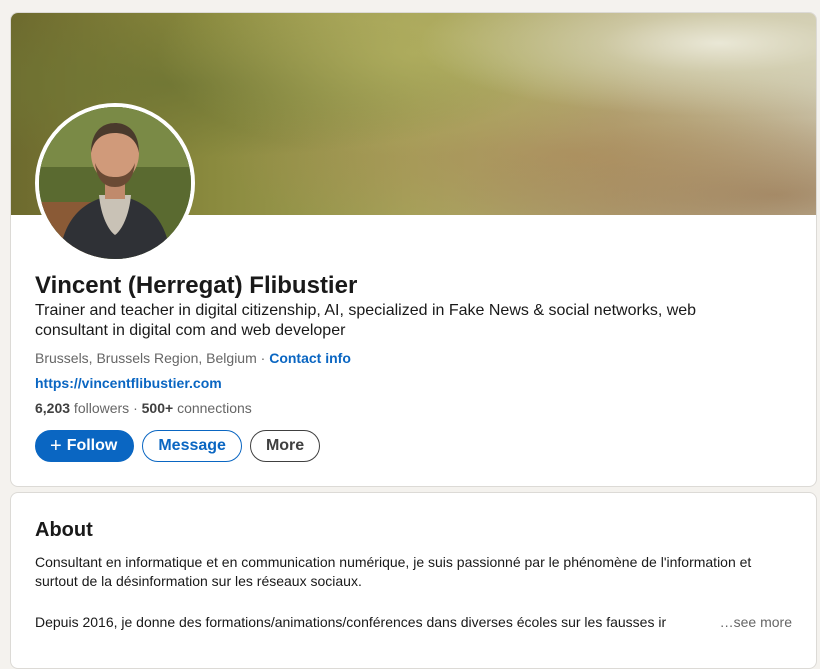 The height and width of the screenshot is (669, 820). Describe the element at coordinates (285, 446) in the screenshot. I see `more-button: More` at that location.